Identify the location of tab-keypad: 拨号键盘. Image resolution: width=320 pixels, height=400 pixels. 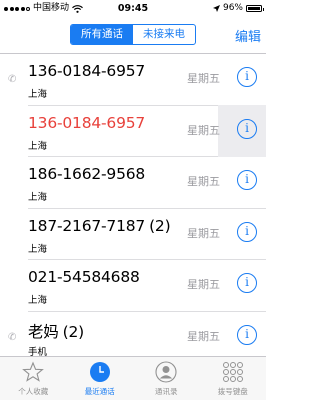
(233, 378).